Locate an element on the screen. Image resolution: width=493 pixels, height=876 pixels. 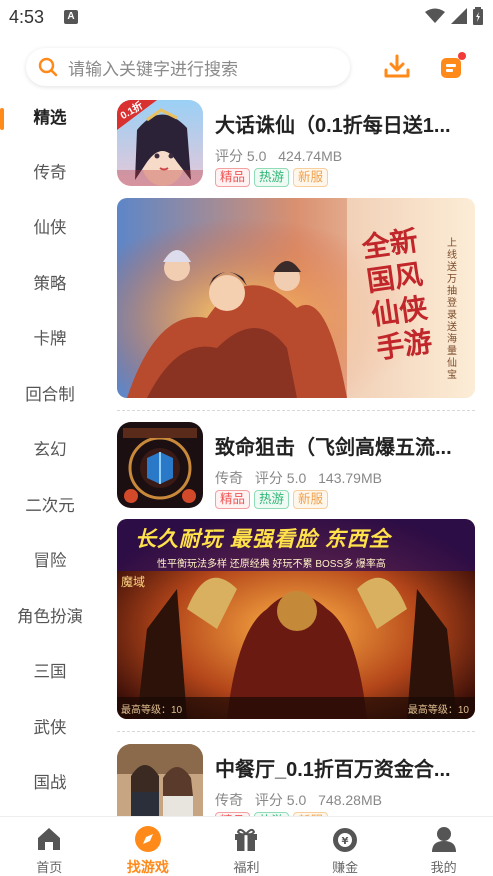
sidebar-item-label: 角色扮演 is located at coordinates (50, 617).